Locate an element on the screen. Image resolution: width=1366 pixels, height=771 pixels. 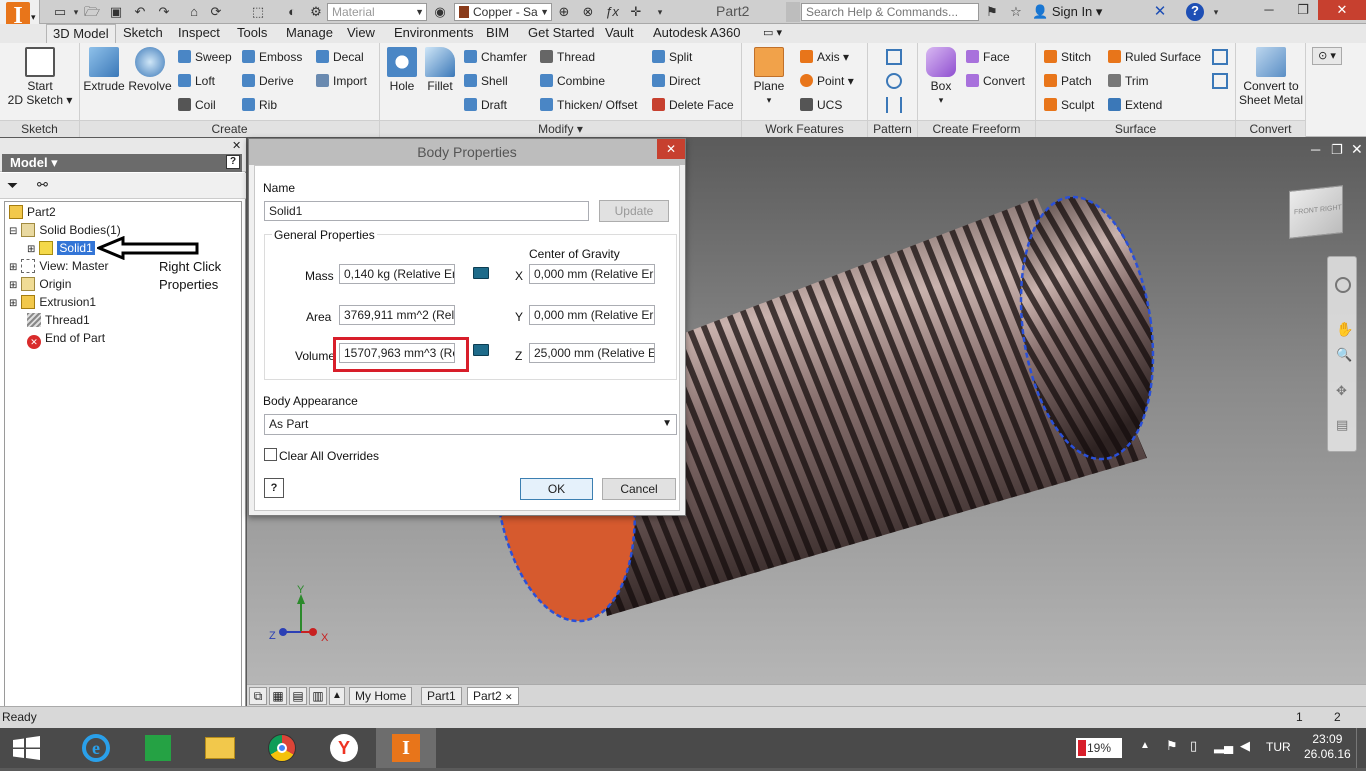
delete-face-button: Delete Face is located at coordinates (693, 105).